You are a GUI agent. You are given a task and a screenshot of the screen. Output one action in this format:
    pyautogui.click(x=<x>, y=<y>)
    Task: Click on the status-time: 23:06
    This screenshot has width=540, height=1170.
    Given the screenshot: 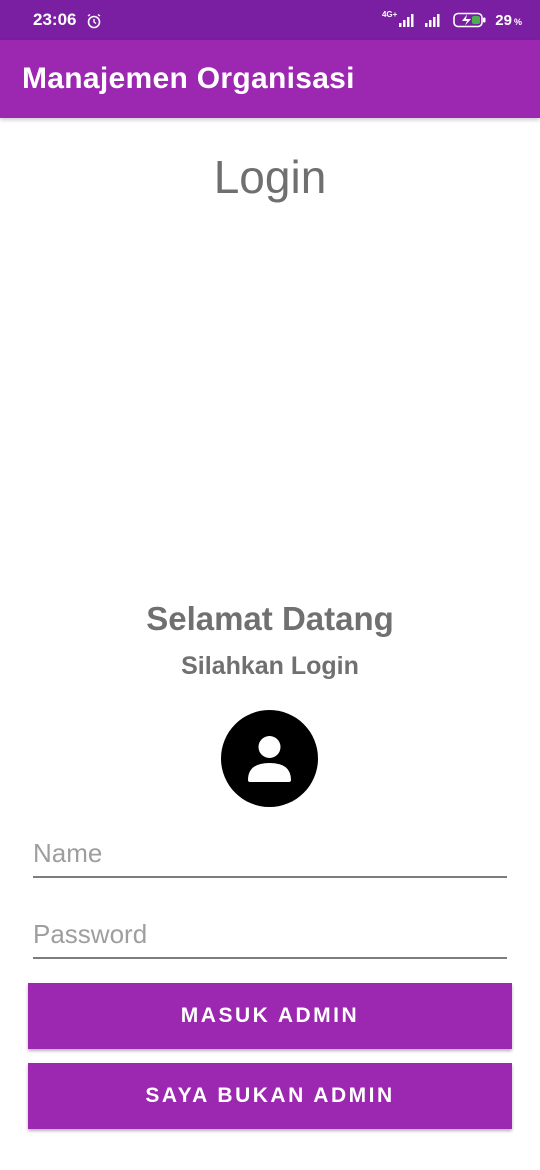 What is the action you would take?
    pyautogui.click(x=55, y=19)
    